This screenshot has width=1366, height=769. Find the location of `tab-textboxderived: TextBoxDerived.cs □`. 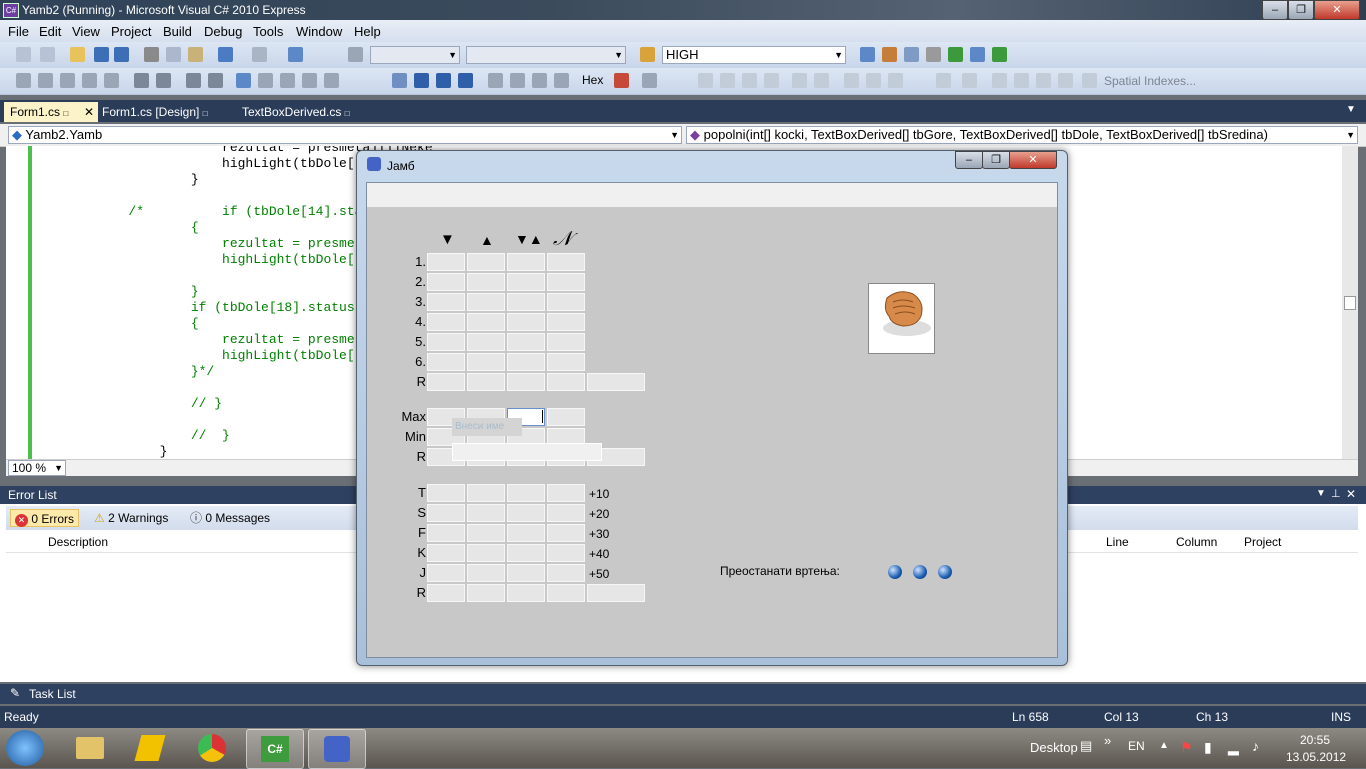

tab-textboxderived: TextBoxDerived.cs □ is located at coordinates (296, 112).